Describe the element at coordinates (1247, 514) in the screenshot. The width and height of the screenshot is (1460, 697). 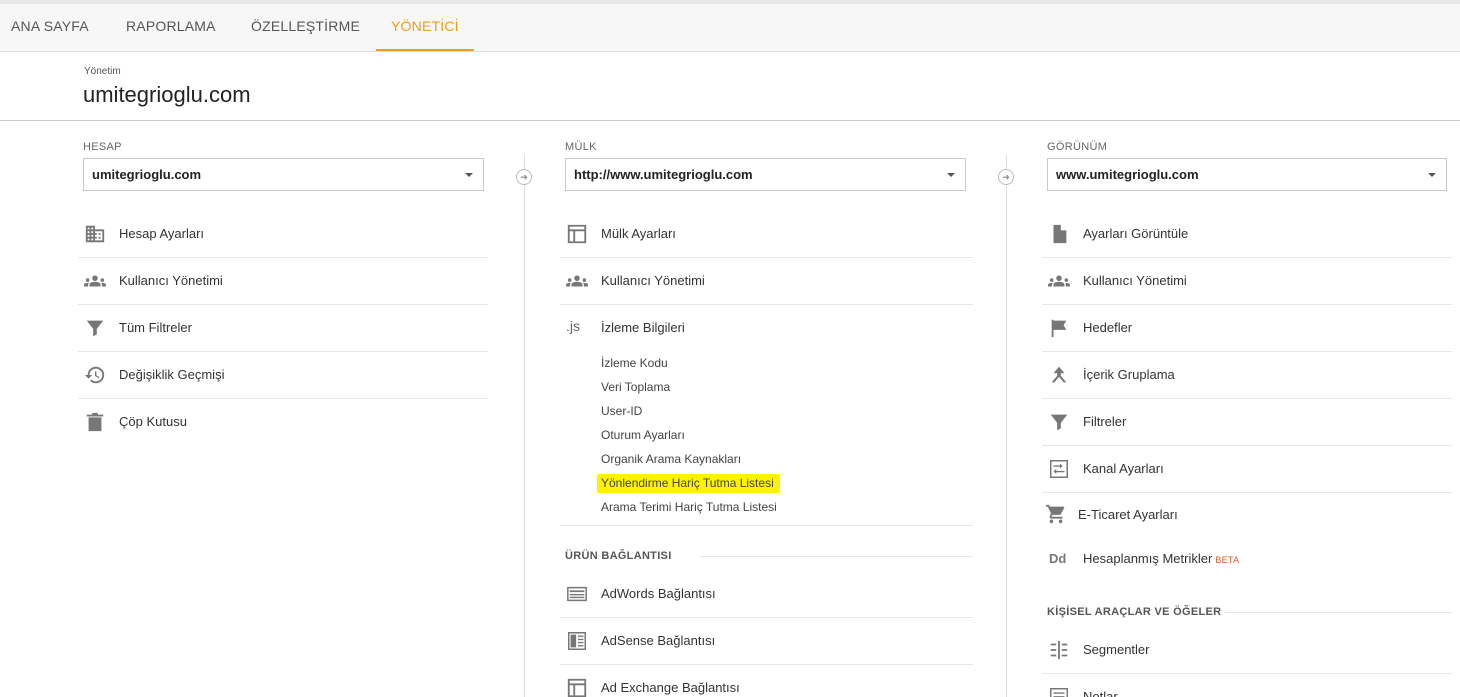
I see `view-item-ecommerce-settings: E-Ticaret Ayarları` at that location.